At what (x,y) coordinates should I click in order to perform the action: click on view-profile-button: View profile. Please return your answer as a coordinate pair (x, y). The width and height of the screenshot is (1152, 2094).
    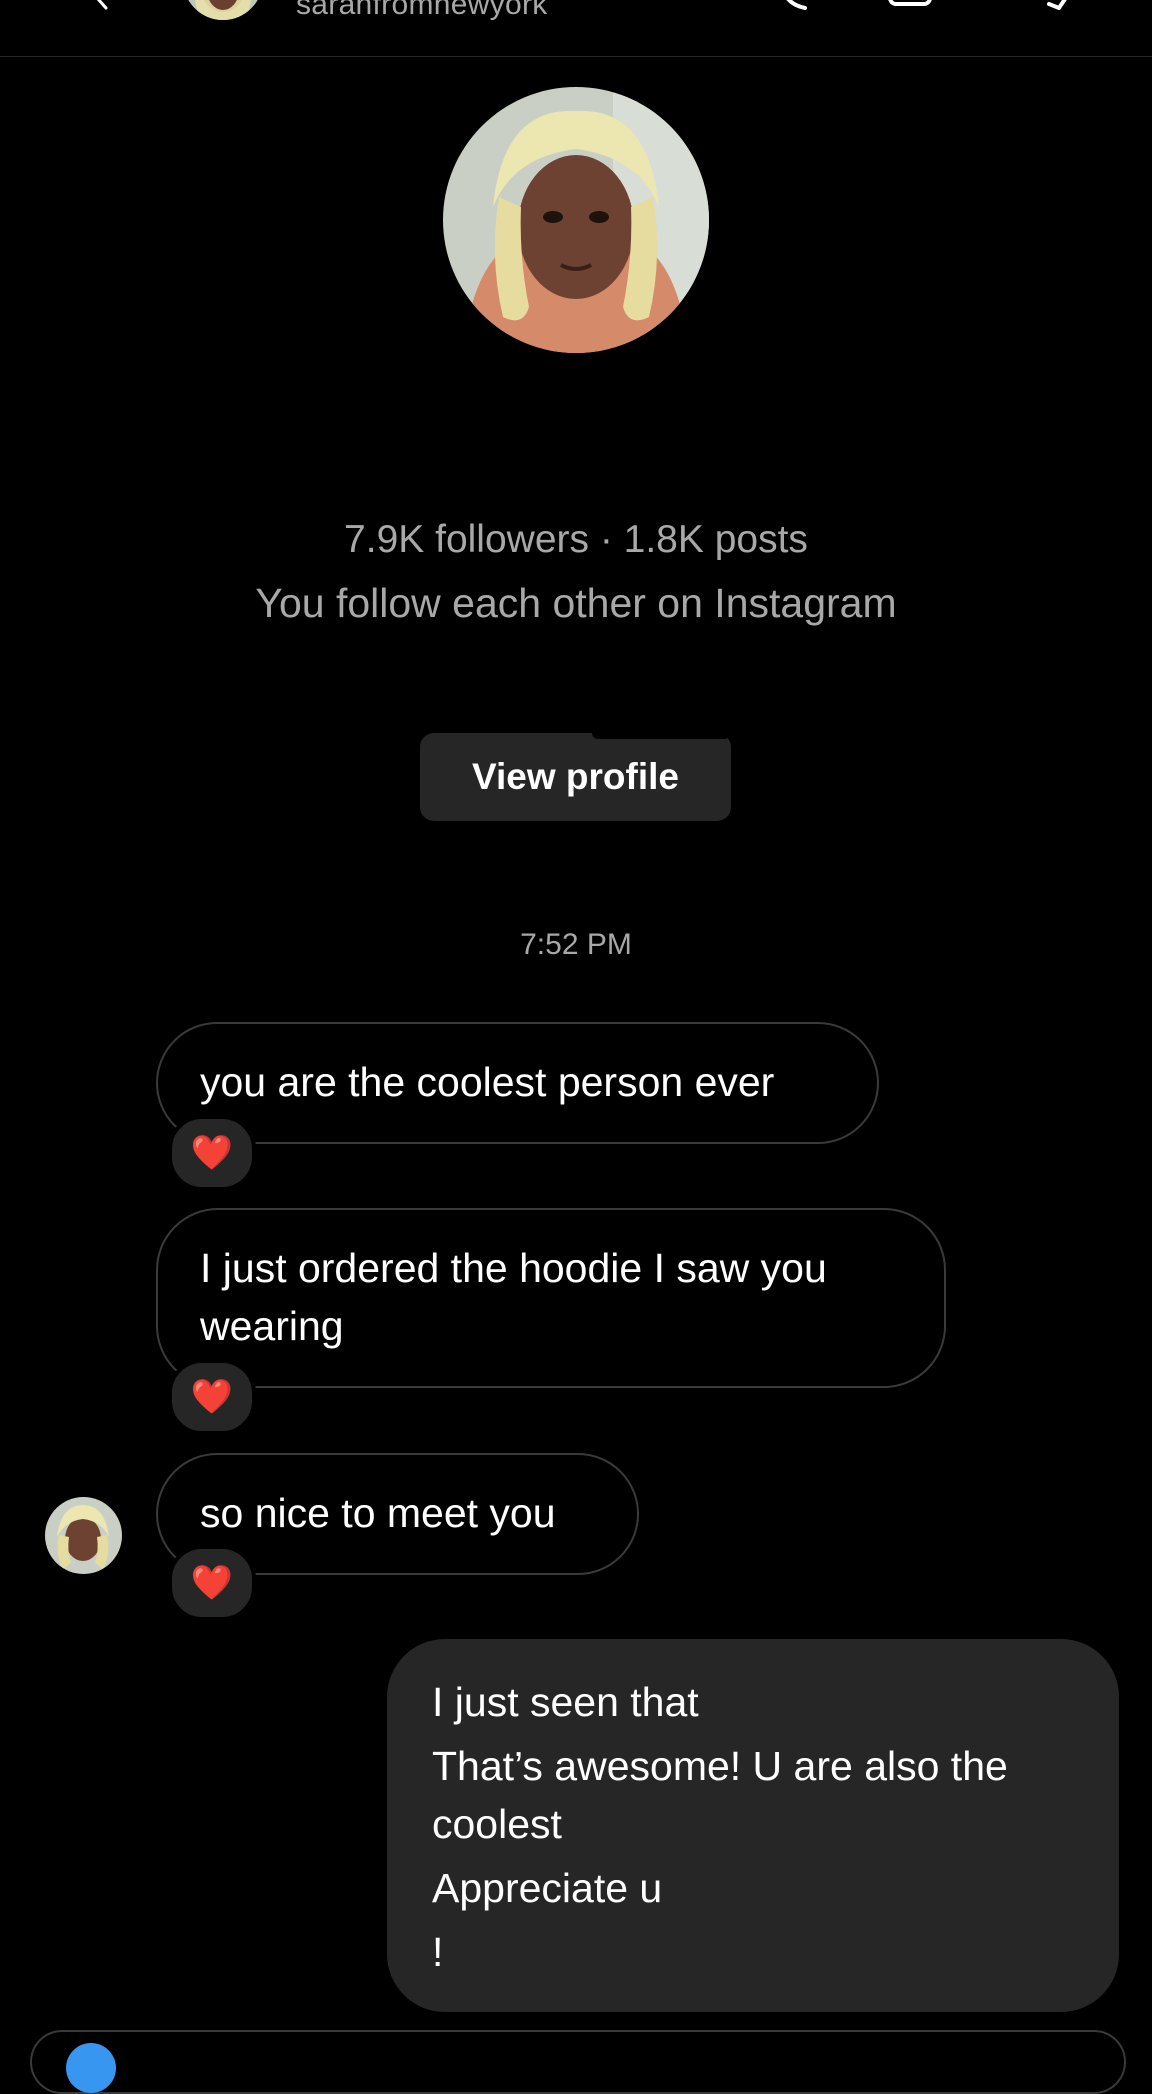
    Looking at the image, I should click on (575, 777).